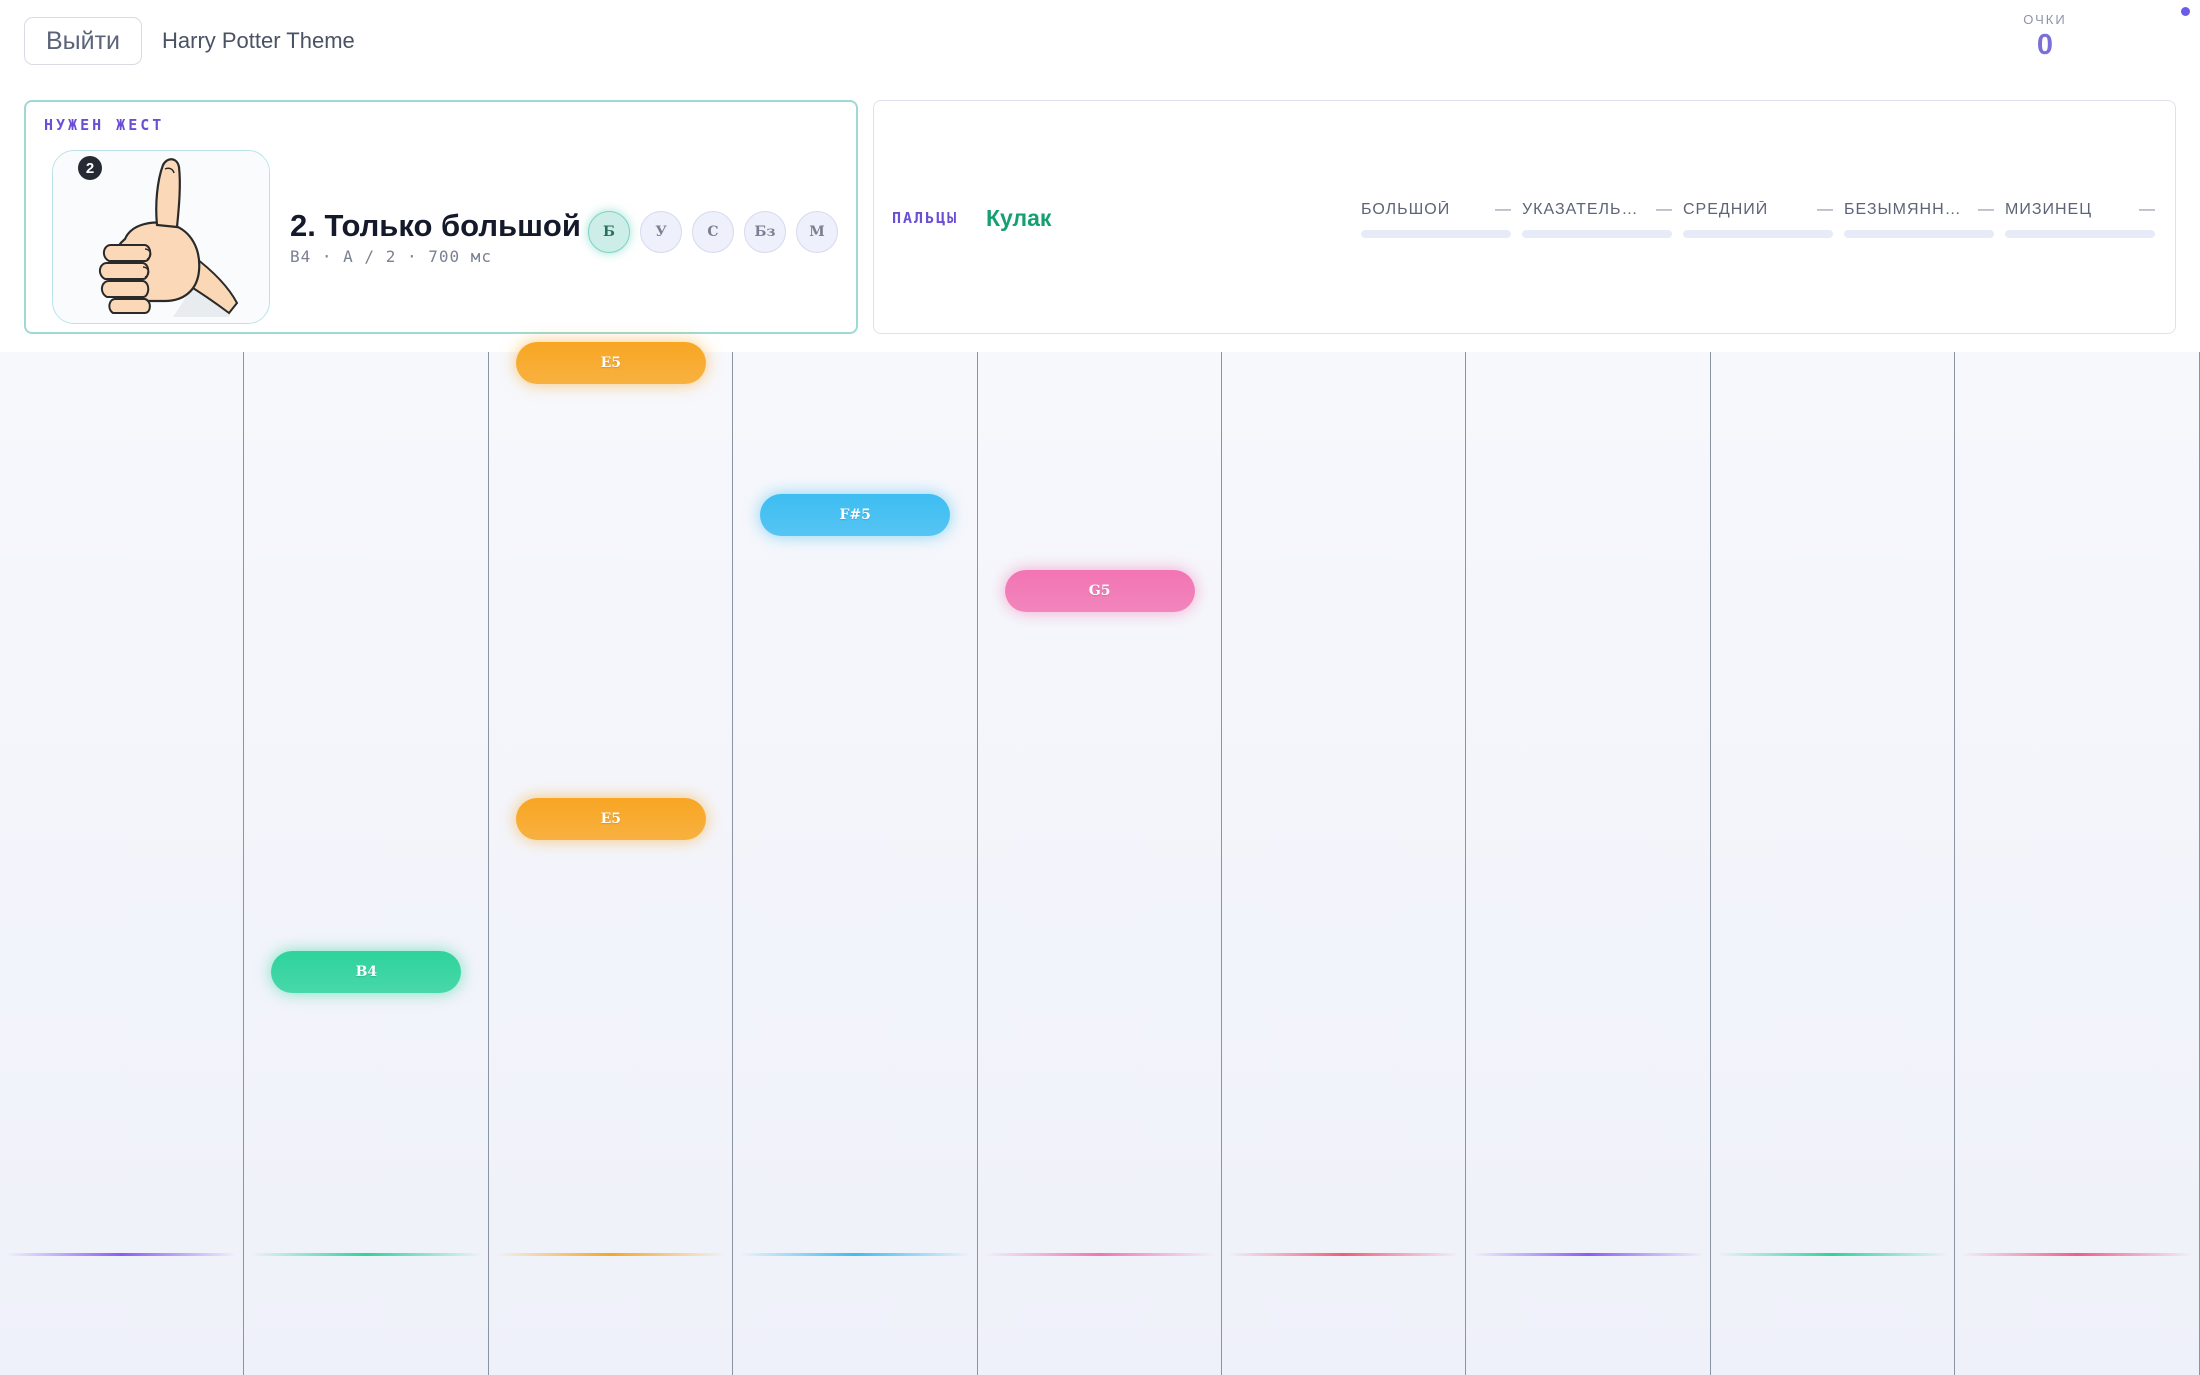 The height and width of the screenshot is (1375, 2200). What do you see at coordinates (2049, 209) in the screenshot?
I see `finger-meter-label: МИЗИНЕЦ` at bounding box center [2049, 209].